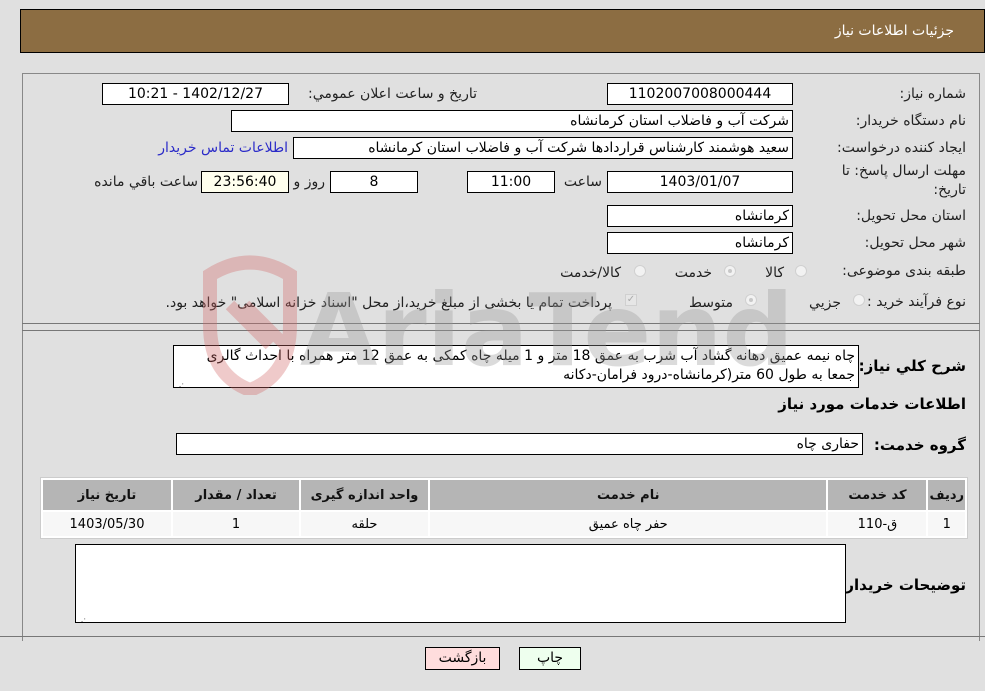  Describe the element at coordinates (511, 182) in the screenshot. I see `deadline-time-field: 11:00` at that location.